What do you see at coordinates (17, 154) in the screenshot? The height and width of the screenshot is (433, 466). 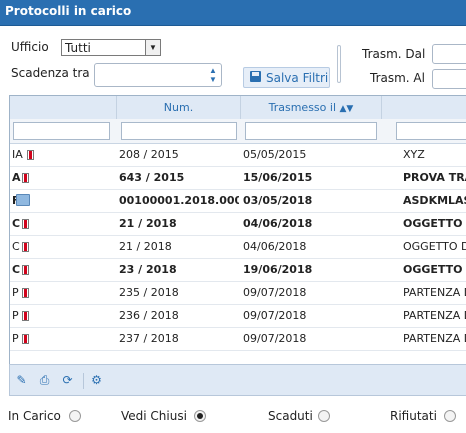 I see `row-type-label: IA` at bounding box center [17, 154].